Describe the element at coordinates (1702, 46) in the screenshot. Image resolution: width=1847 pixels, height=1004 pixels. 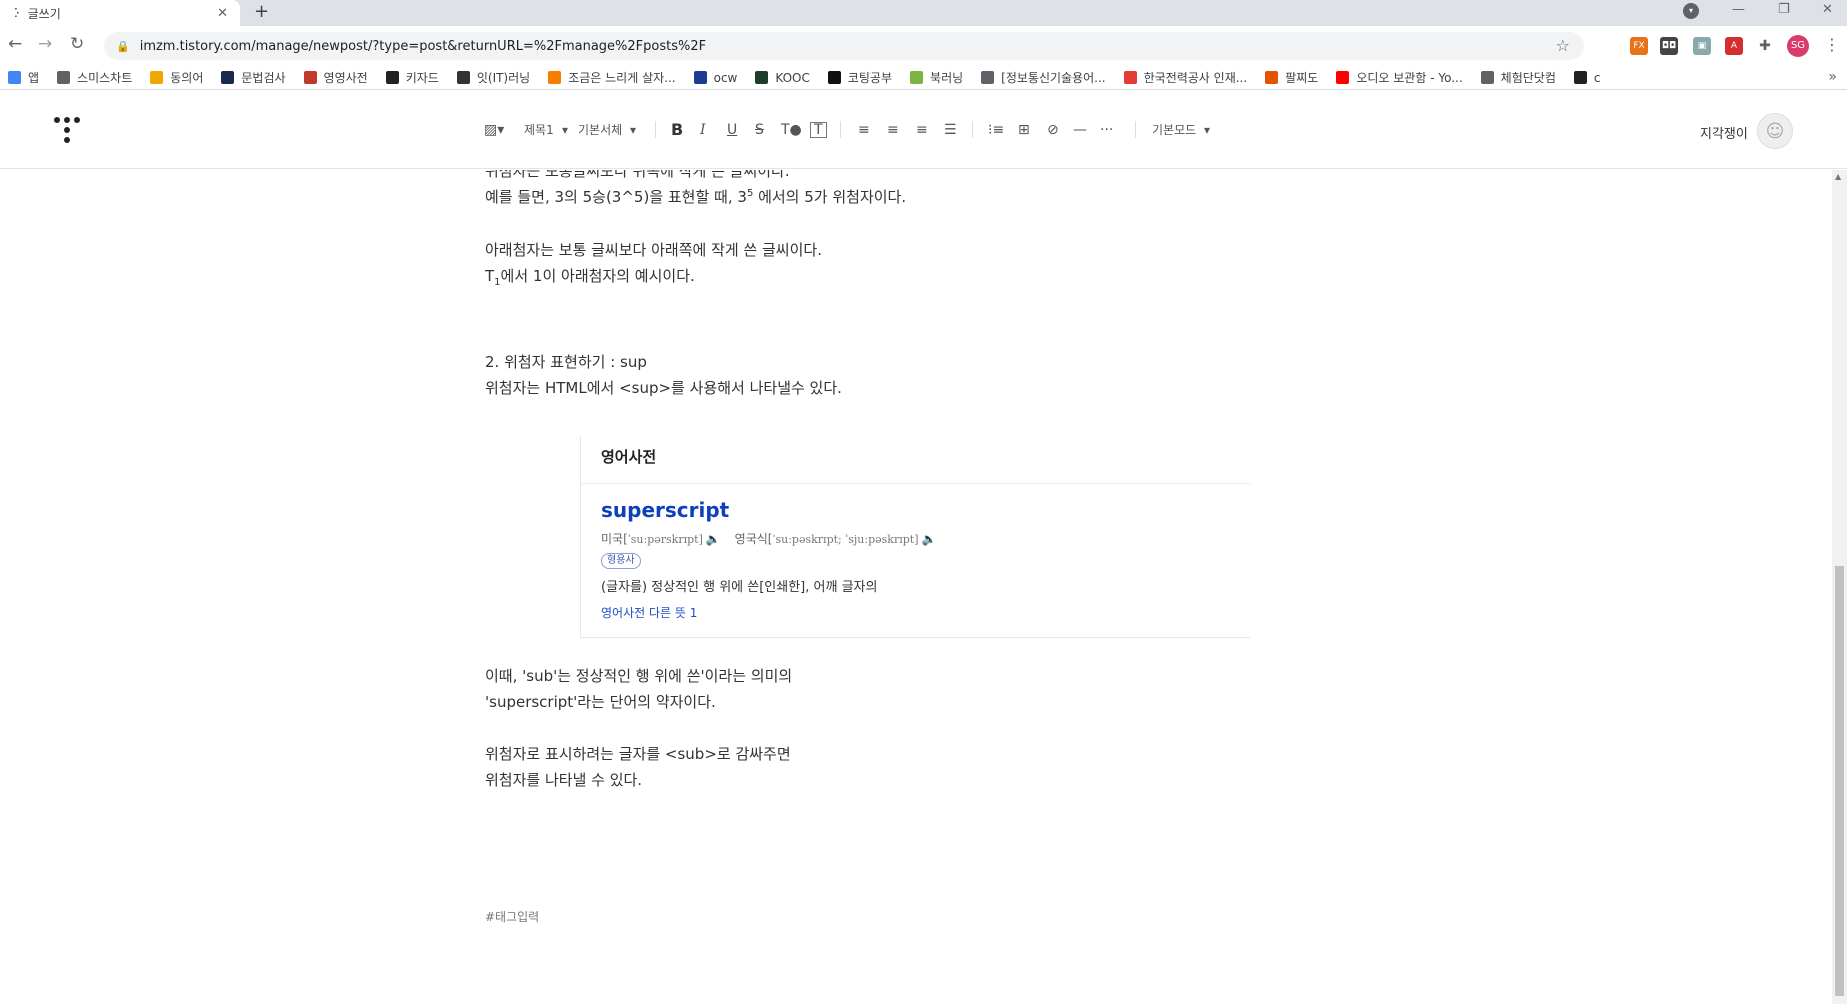
I see `extension-screen-icon: ▣` at that location.